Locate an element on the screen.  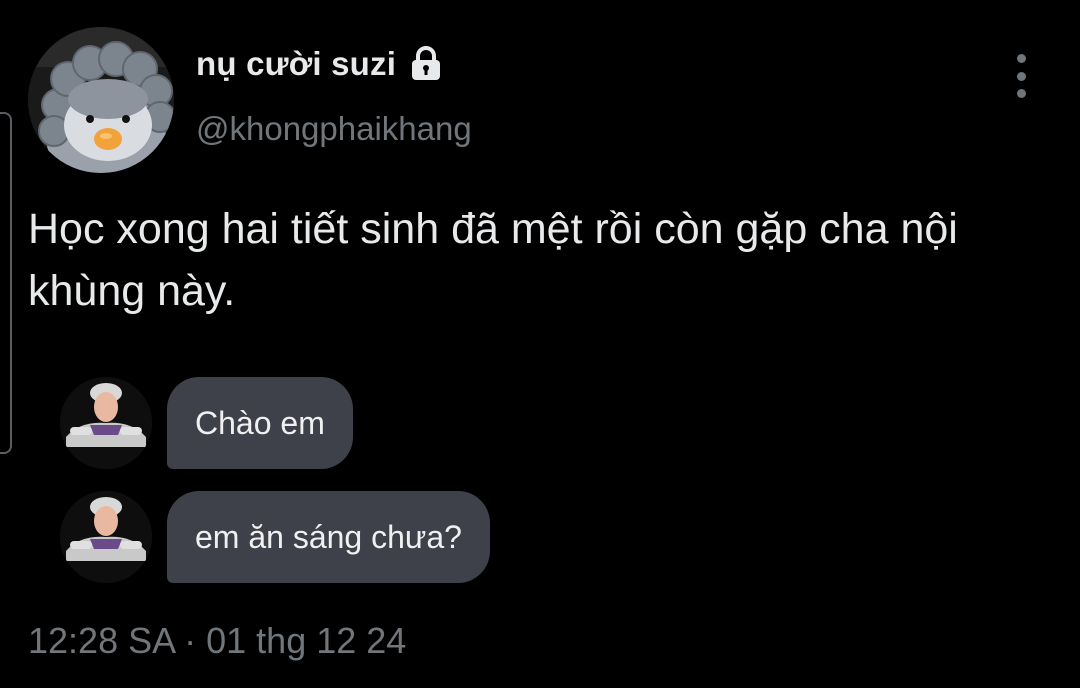
more-vertical-icon is located at coordinates (1021, 76).